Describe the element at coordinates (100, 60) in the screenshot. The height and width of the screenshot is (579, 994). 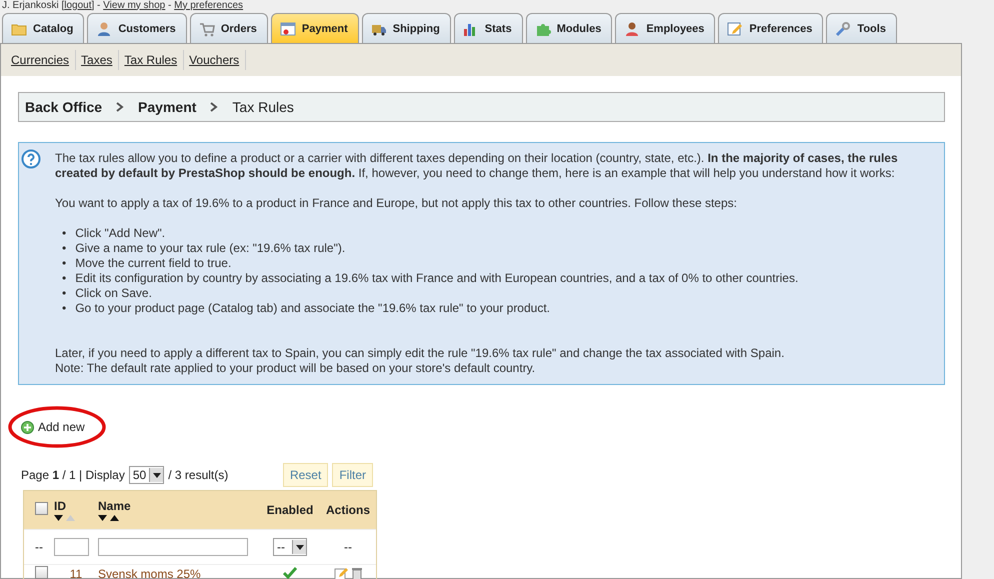
I see `subnav-link: Taxes` at that location.